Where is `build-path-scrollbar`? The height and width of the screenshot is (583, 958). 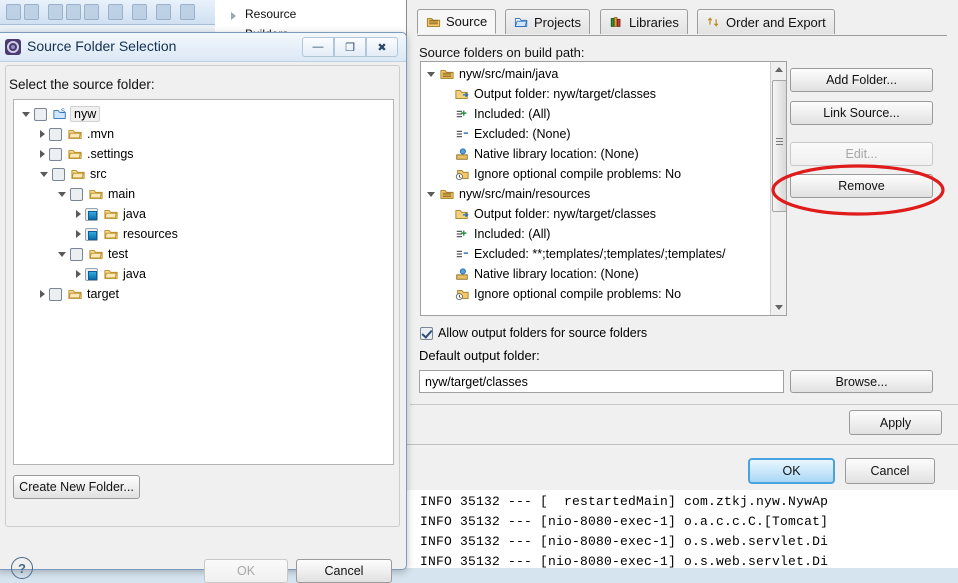
build-path-scrollbar is located at coordinates (778, 188).